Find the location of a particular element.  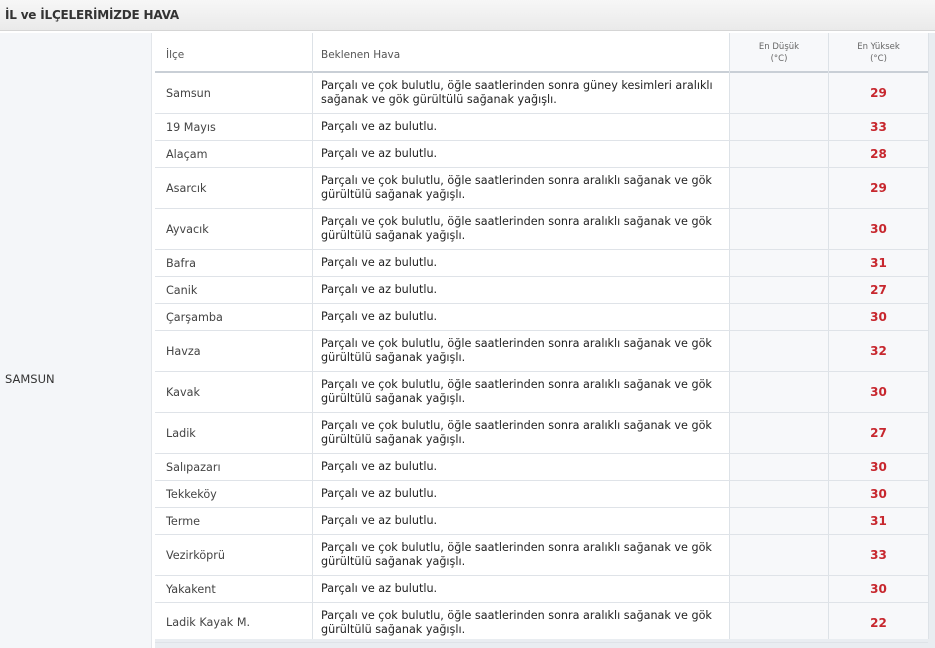

district-name: Kavak is located at coordinates (183, 392).